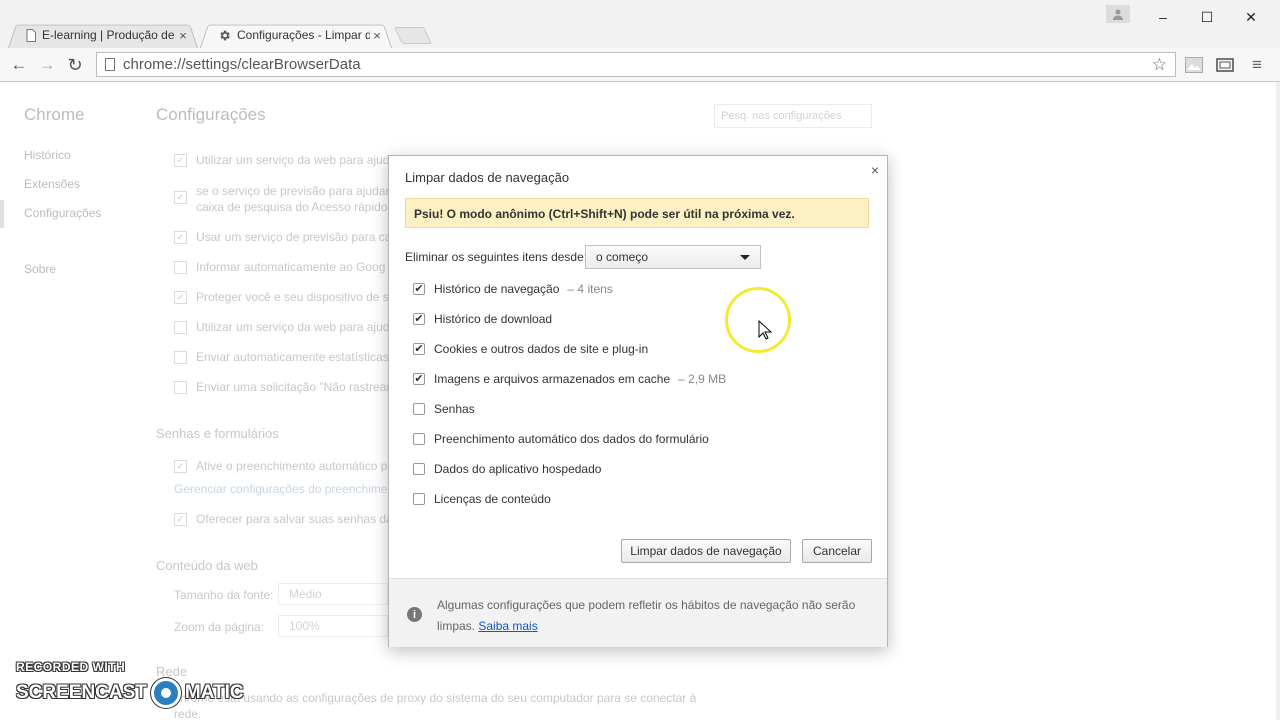 The image size is (1280, 722). Describe the element at coordinates (110, 64) in the screenshot. I see `page-icon` at that location.